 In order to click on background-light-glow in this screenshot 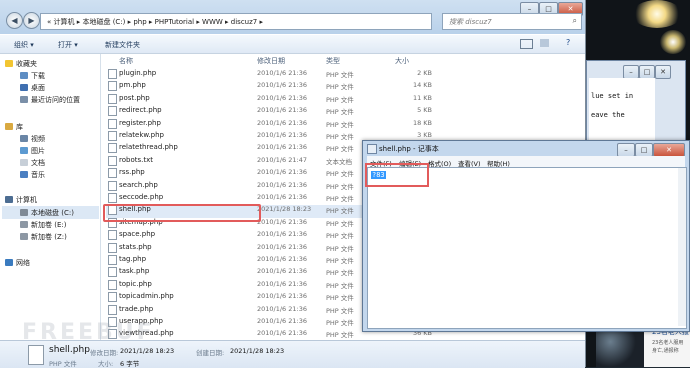, I will do `click(657, 14)`.